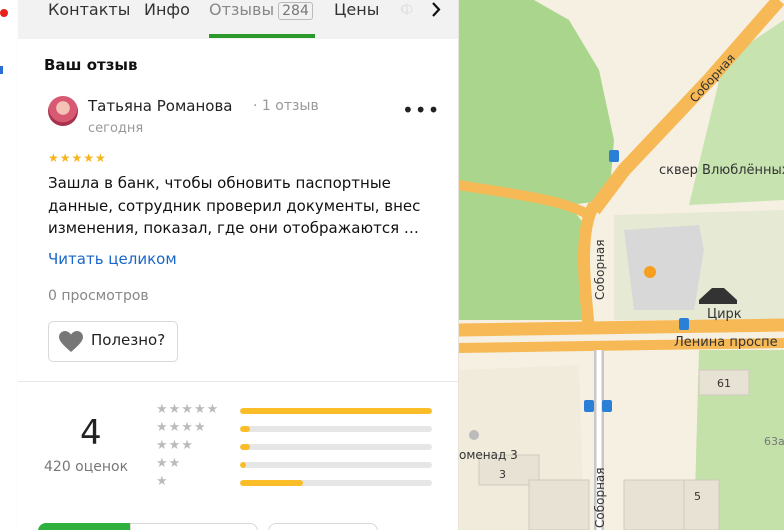 This screenshot has width=784, height=530. Describe the element at coordinates (774, 441) in the screenshot. I see `house-number-63a: 63а` at that location.